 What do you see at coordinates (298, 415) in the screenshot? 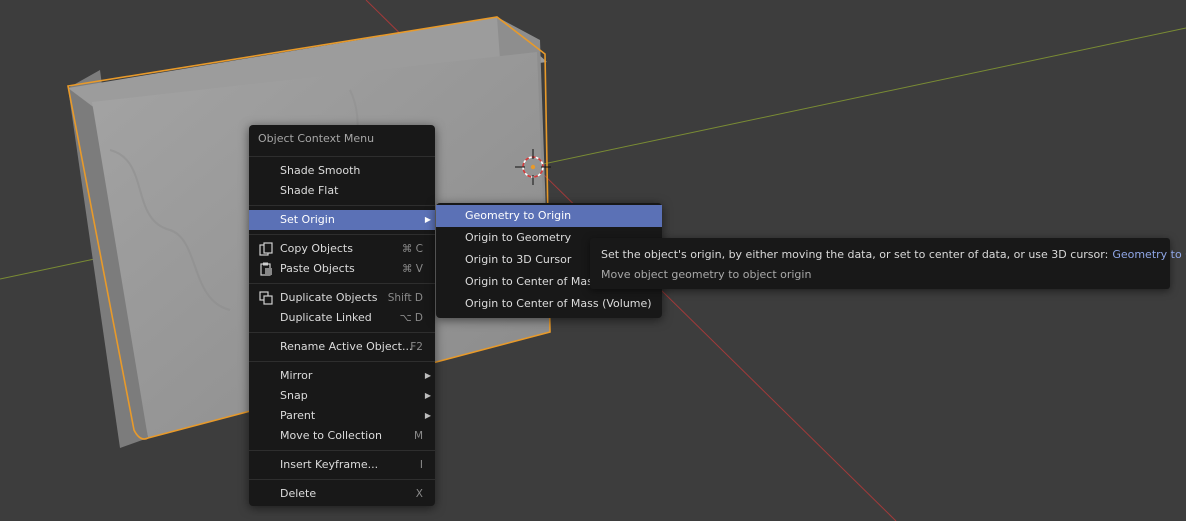
I see `parent-label: Parent` at bounding box center [298, 415].